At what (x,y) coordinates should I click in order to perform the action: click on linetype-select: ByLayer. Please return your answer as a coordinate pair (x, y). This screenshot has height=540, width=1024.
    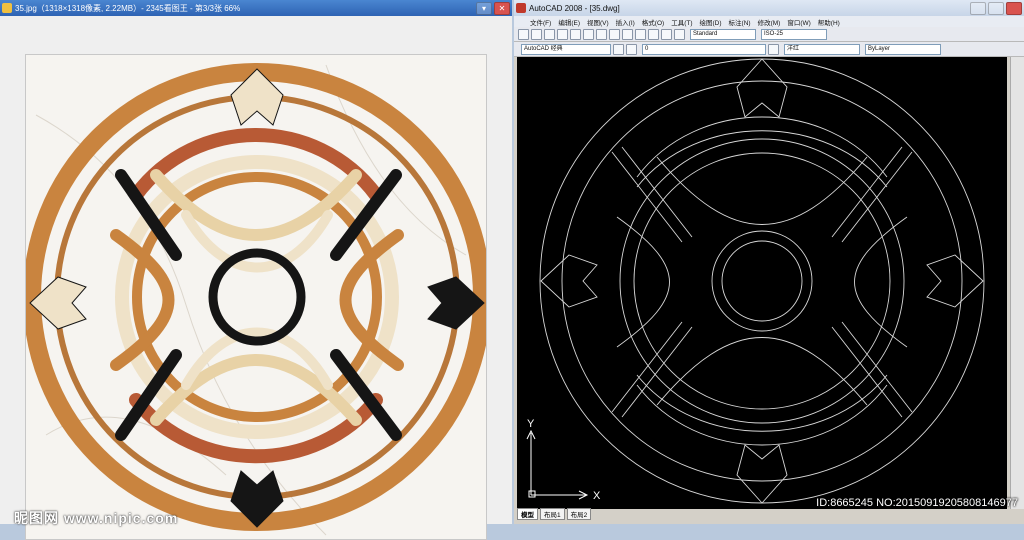
    Looking at the image, I should click on (903, 49).